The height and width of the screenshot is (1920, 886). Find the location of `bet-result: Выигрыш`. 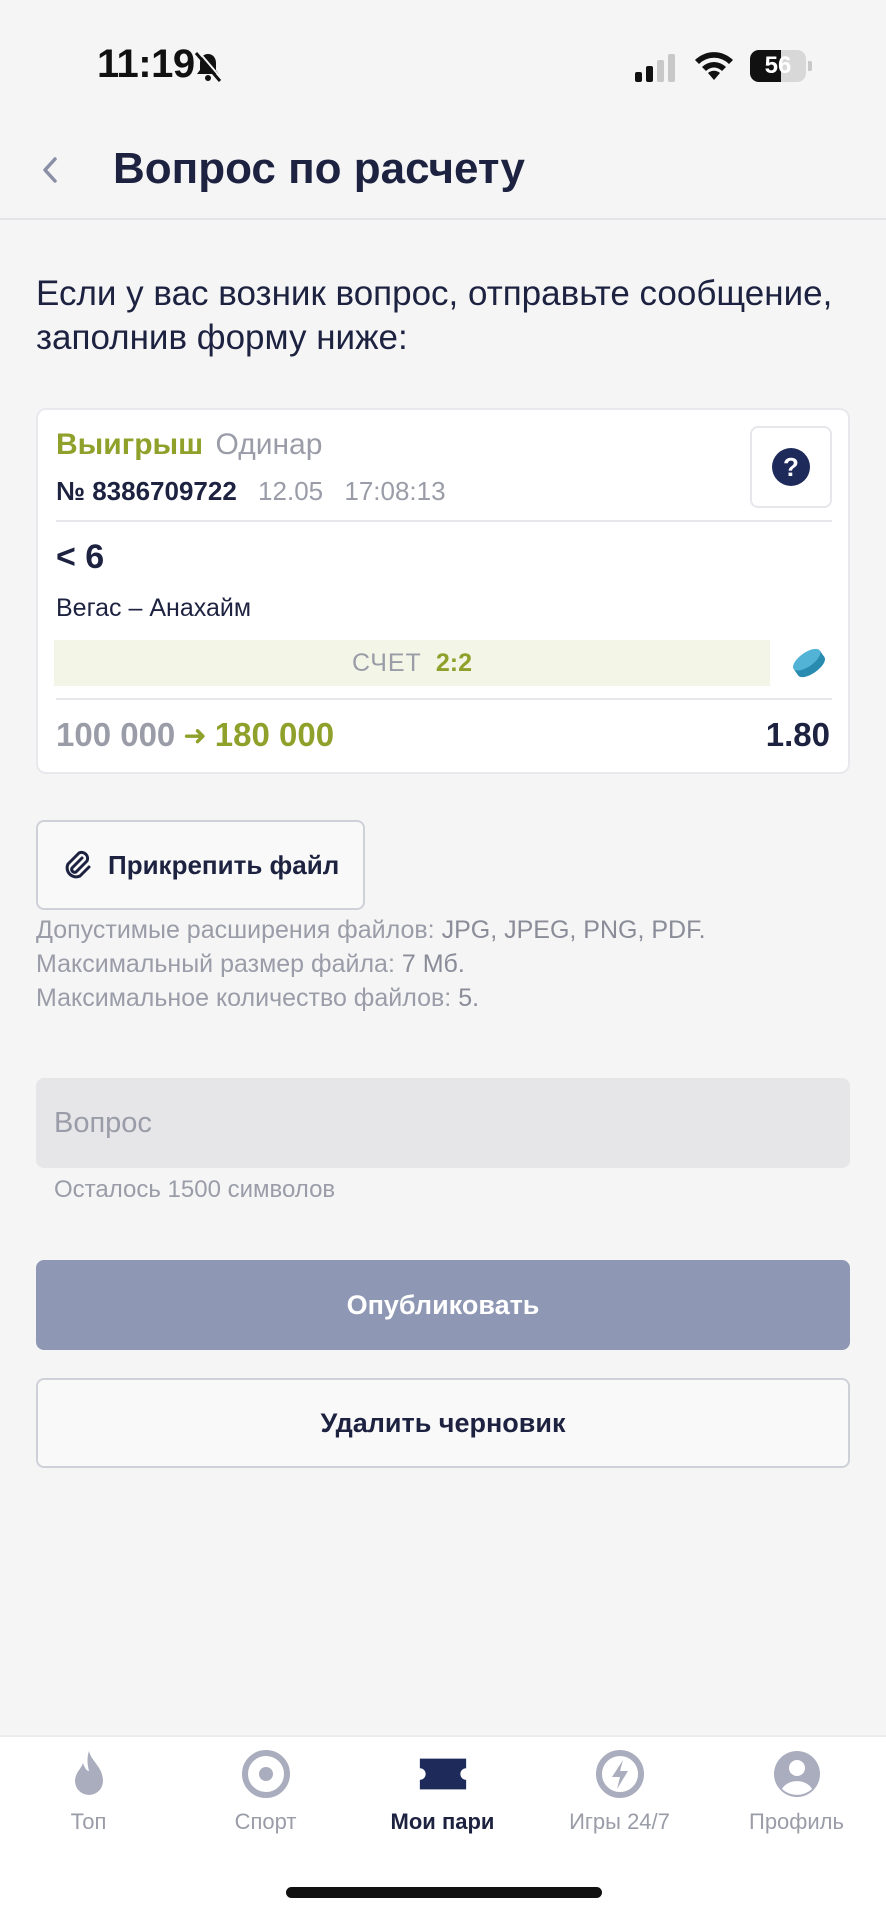

bet-result: Выигрыш is located at coordinates (130, 444).